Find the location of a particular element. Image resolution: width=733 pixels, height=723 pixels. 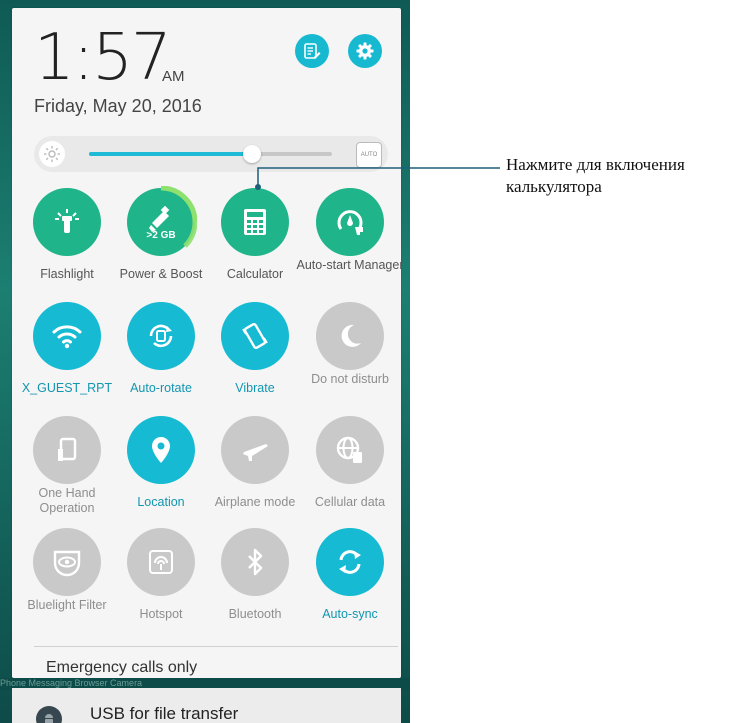

callout-leader is located at coordinates (377, 178).